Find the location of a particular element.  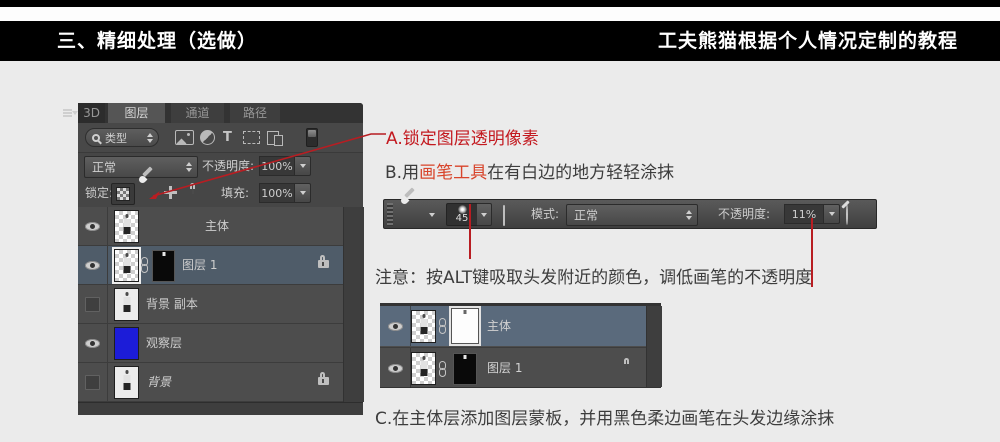

annotation-a: A.锁定图层透明像素 is located at coordinates (462, 139).